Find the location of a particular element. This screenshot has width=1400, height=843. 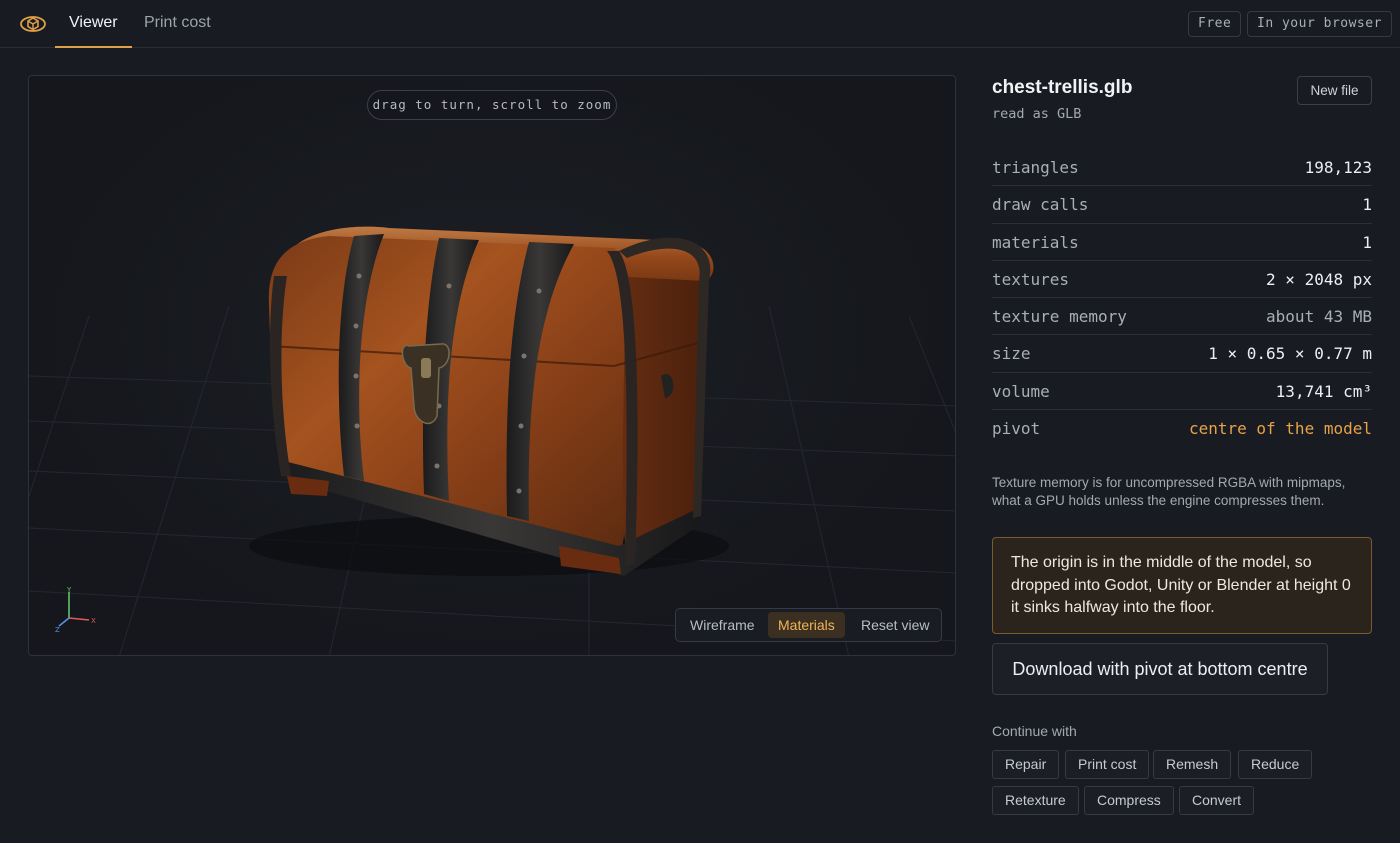

print-cost-button: Print cost is located at coordinates (1107, 764).